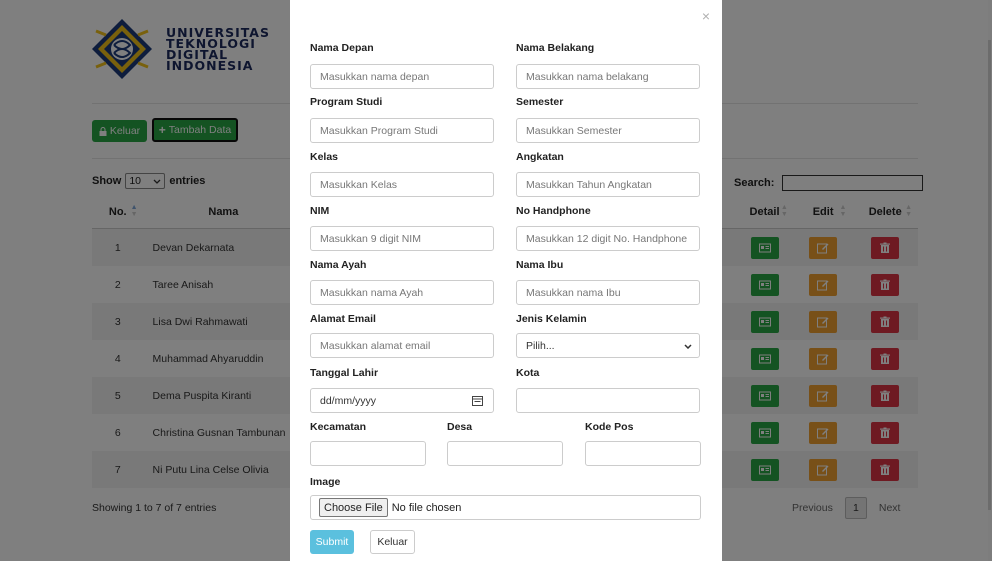 Image resolution: width=992 pixels, height=561 pixels. Describe the element at coordinates (608, 400) in the screenshot. I see `kota-input` at that location.